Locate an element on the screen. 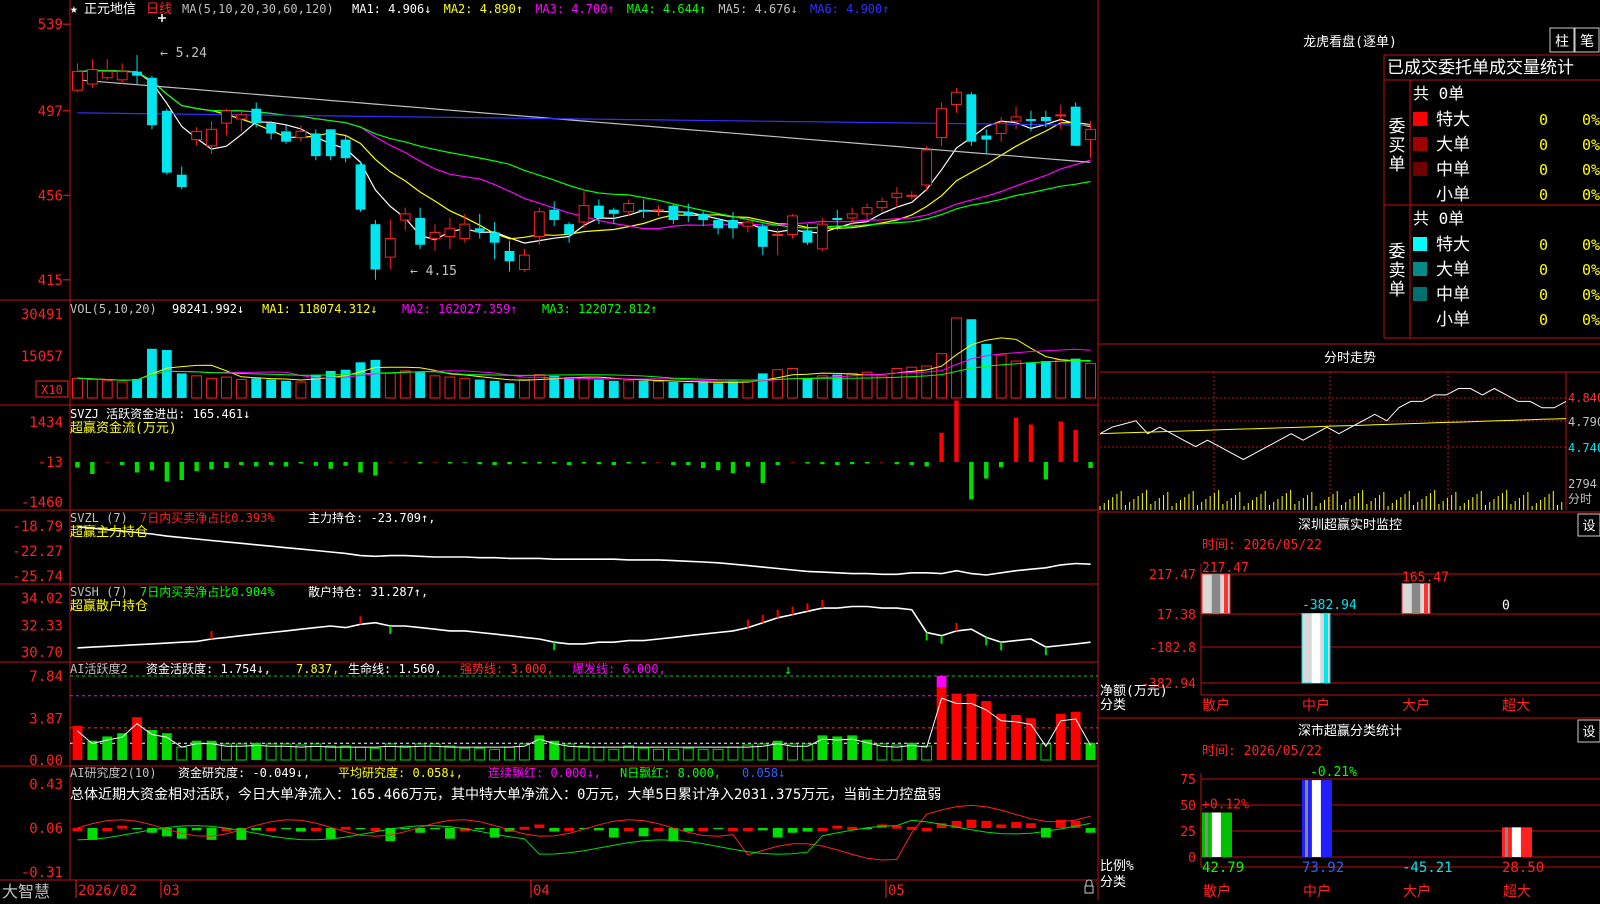 The height and width of the screenshot is (904, 1600). svzj-y-tick: -13 is located at coordinates (50, 463).